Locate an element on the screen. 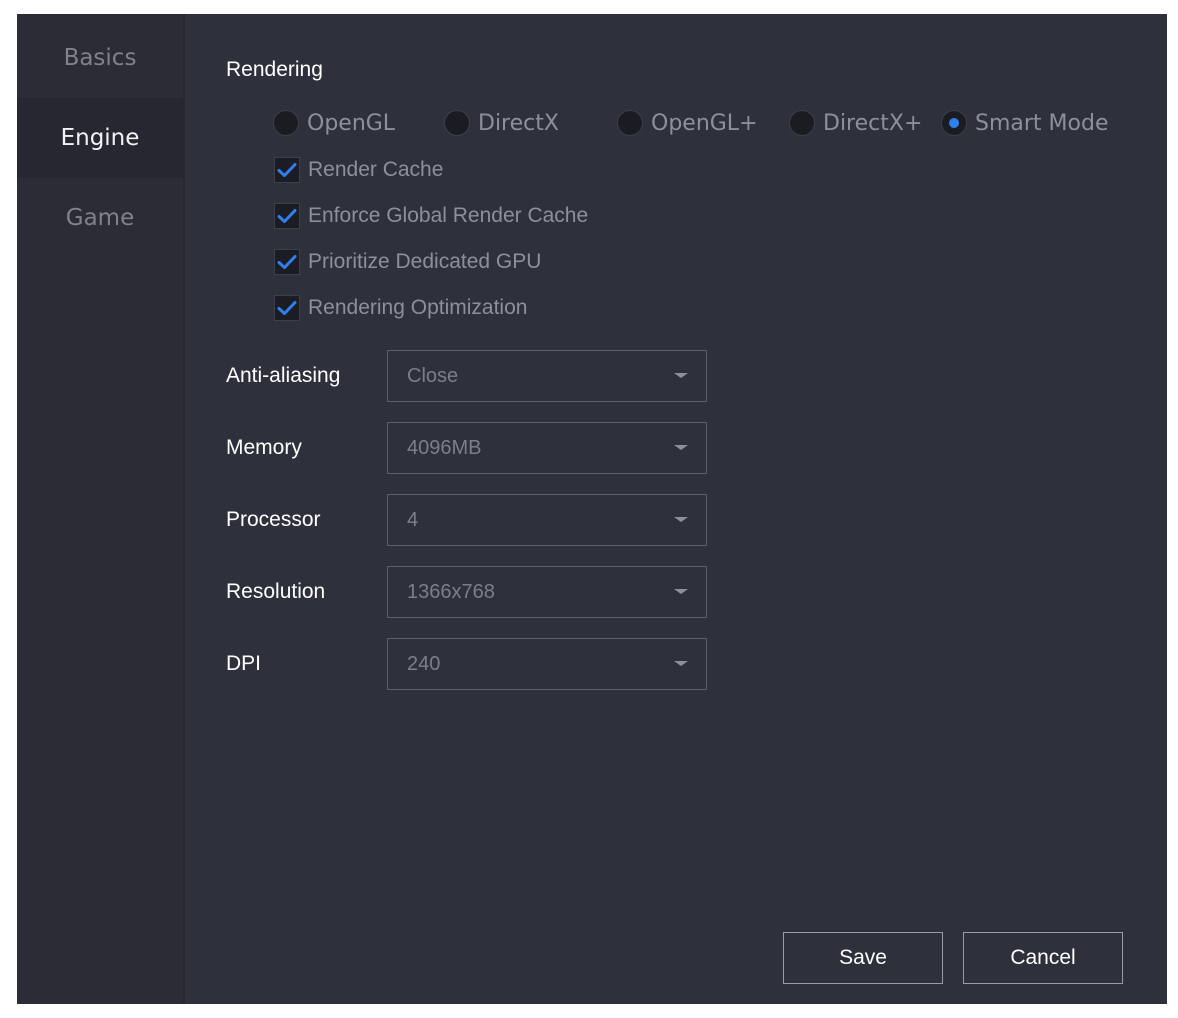 The width and height of the screenshot is (1178, 1018). checkbox-label: Rendering Optimization is located at coordinates (418, 307).